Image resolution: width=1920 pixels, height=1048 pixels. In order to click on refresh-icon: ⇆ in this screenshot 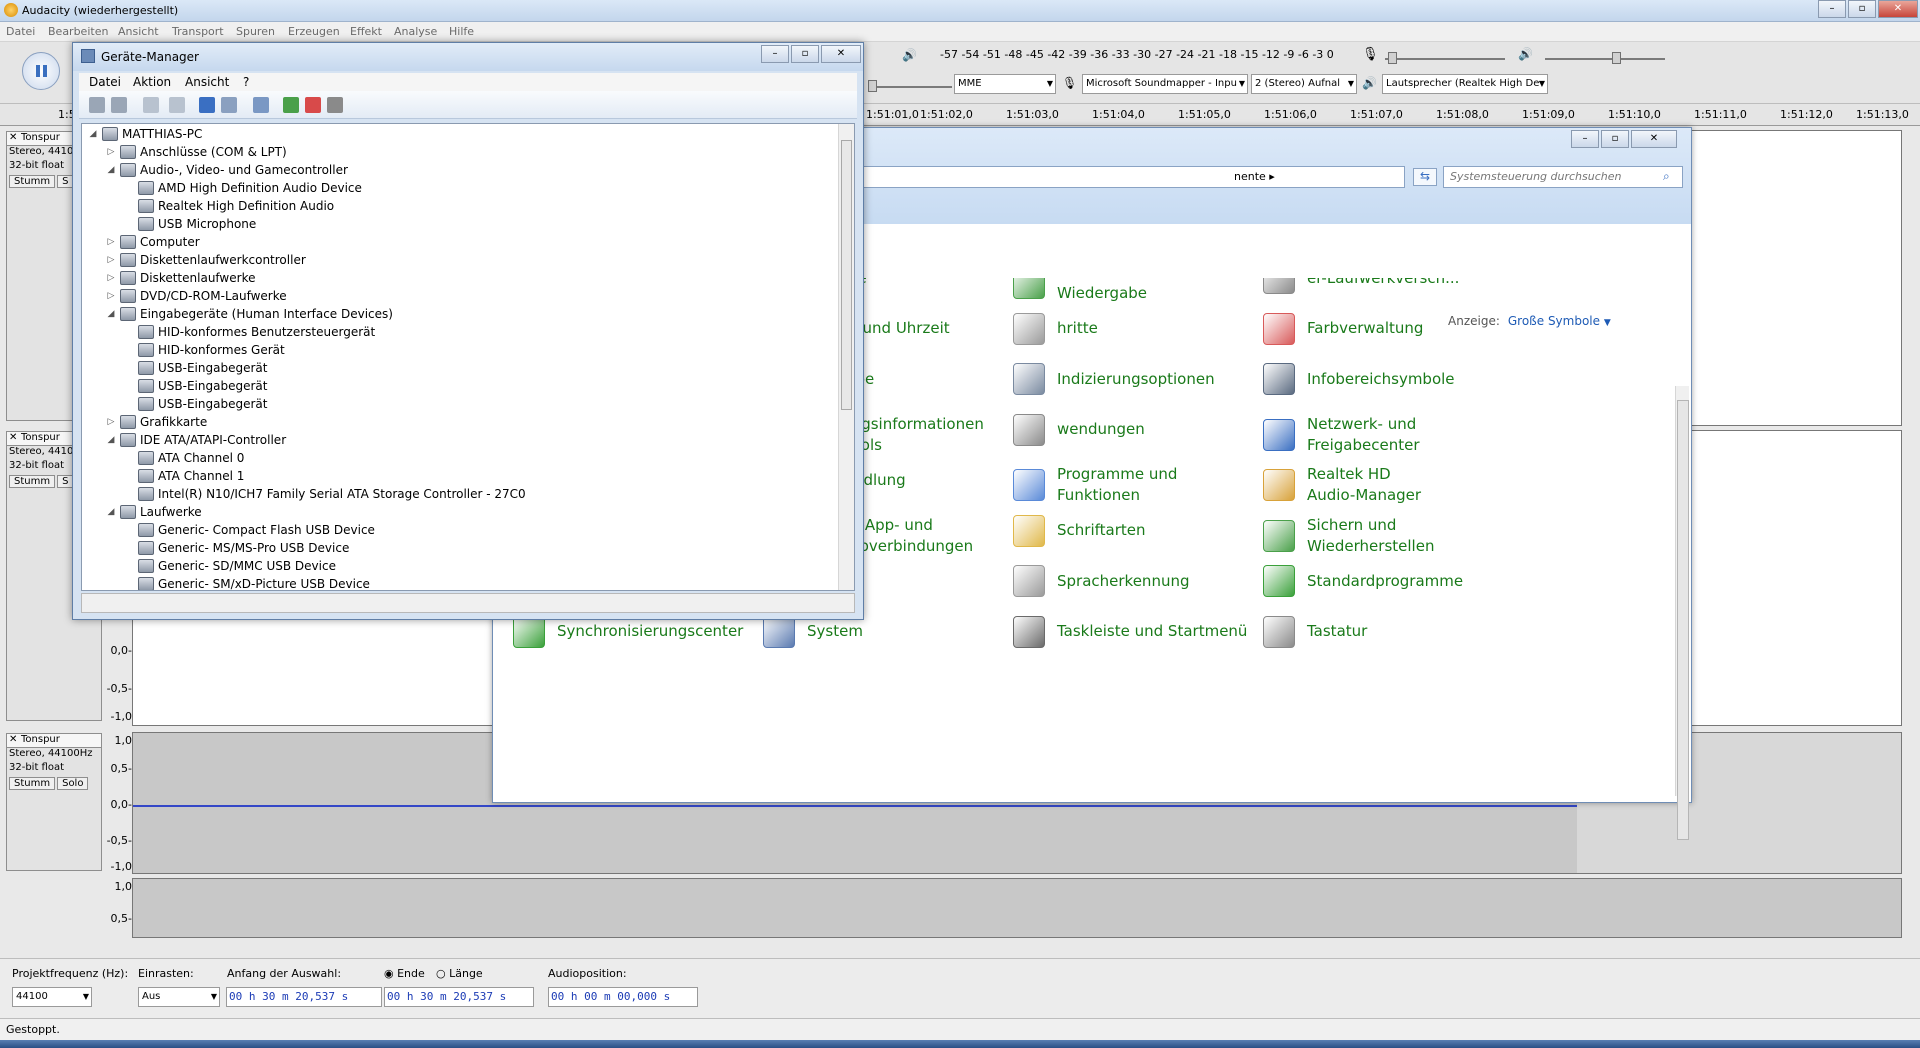, I will do `click(1425, 177)`.